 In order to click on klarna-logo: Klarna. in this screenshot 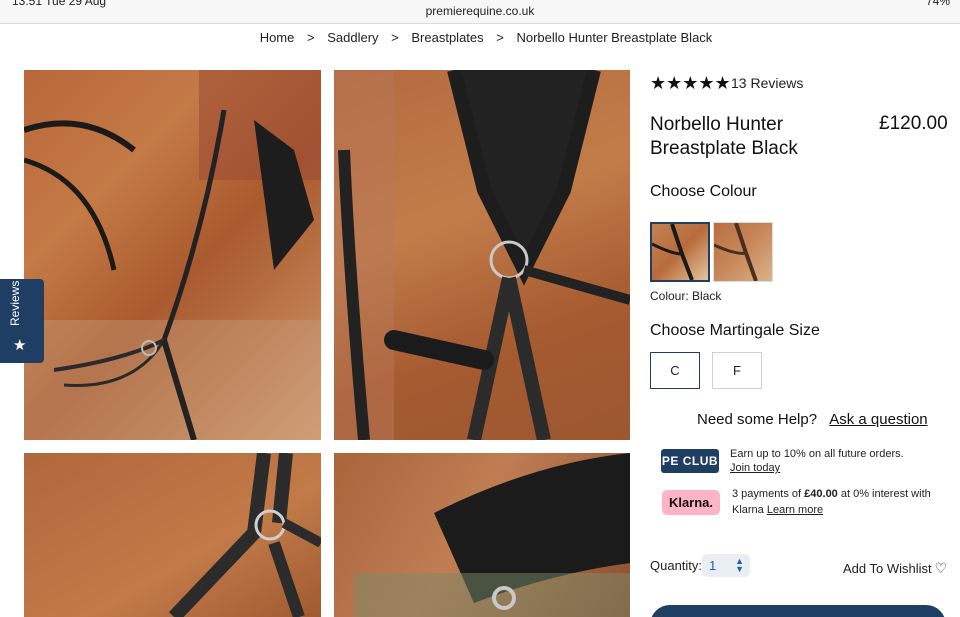, I will do `click(691, 502)`.